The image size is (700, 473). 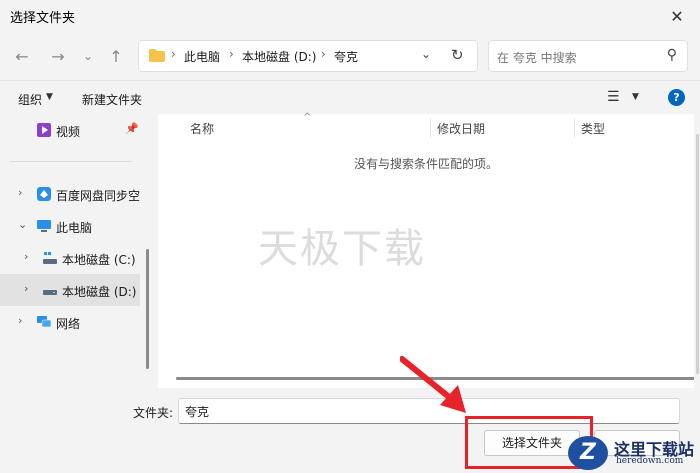 What do you see at coordinates (43, 18) in the screenshot?
I see `window-title: 选择文件夹` at bounding box center [43, 18].